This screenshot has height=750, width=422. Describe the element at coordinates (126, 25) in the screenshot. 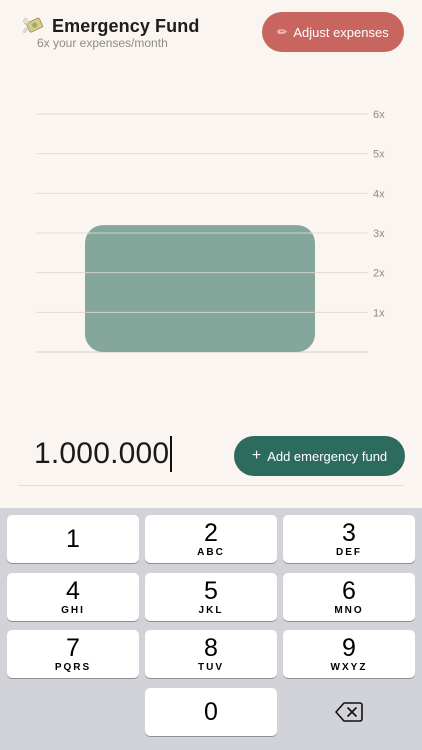

I see `page-title: Emergency Fund` at that location.